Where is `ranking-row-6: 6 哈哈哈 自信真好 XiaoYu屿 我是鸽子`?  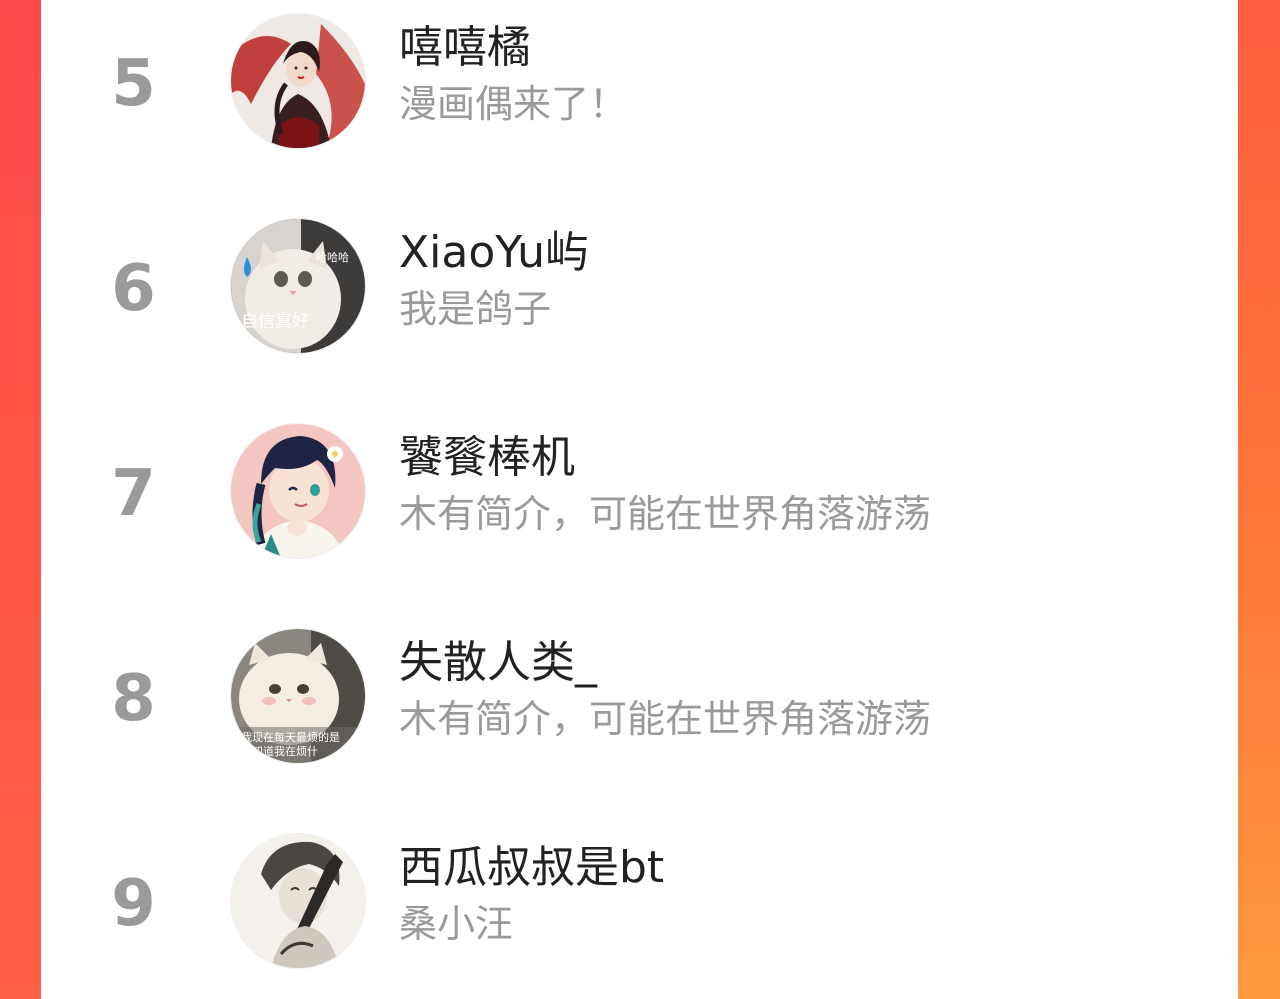 ranking-row-6: 6 哈哈哈 自信真好 XiaoYu屿 我是鸽子 is located at coordinates (639, 287).